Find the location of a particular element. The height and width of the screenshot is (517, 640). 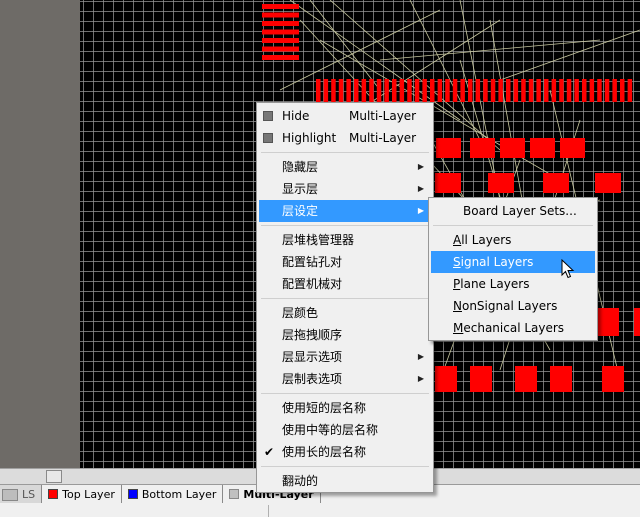

layer-swatch-icon is located at coordinates (268, 138).